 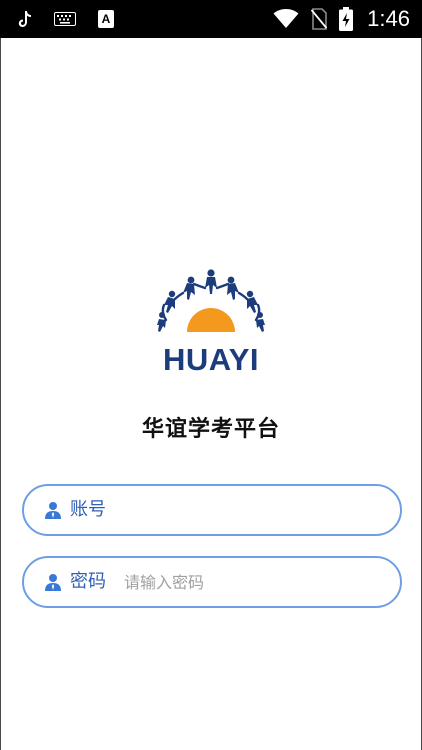 What do you see at coordinates (319, 19) in the screenshot?
I see `no-sim-icon` at bounding box center [319, 19].